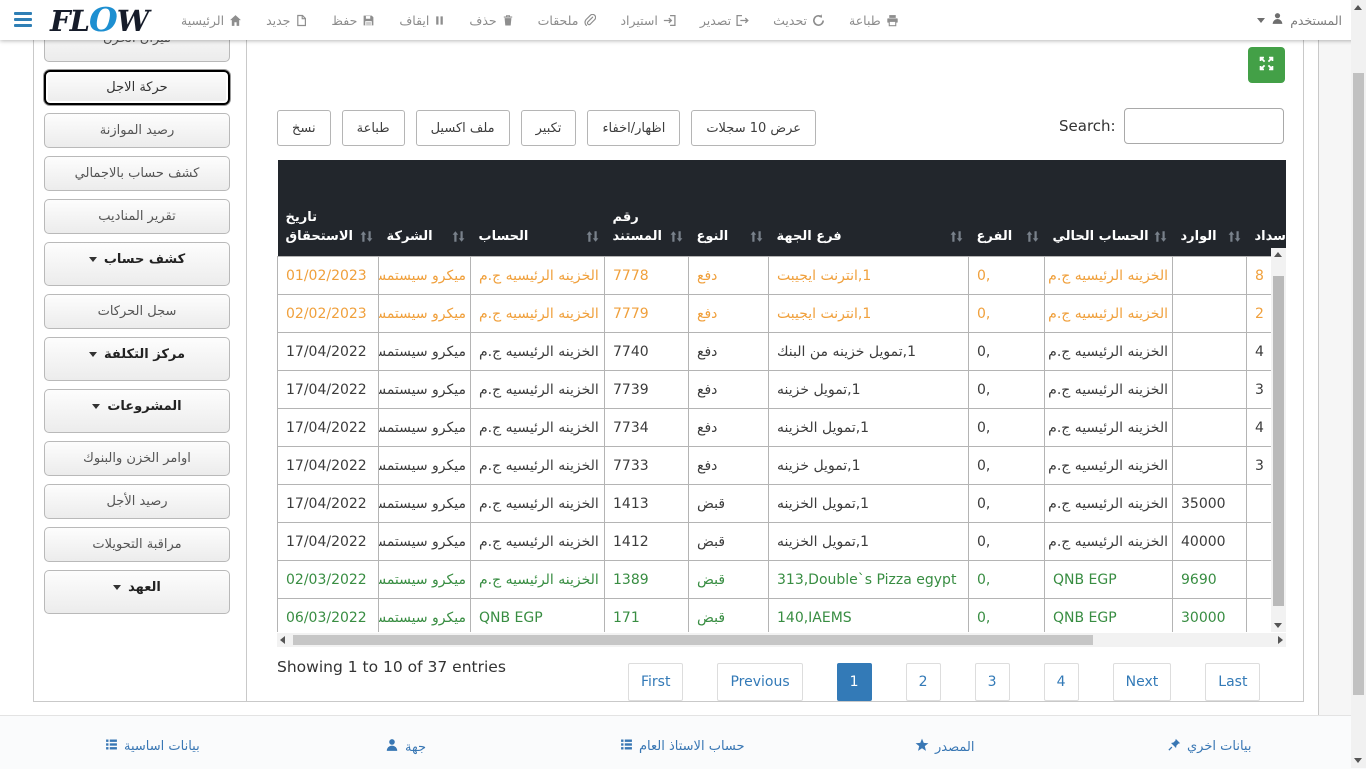 This screenshot has height=769, width=1366. What do you see at coordinates (137, 216) in the screenshot?
I see `sidebar-item-taqreer-almanadeeb: تقرير المناديب` at bounding box center [137, 216].